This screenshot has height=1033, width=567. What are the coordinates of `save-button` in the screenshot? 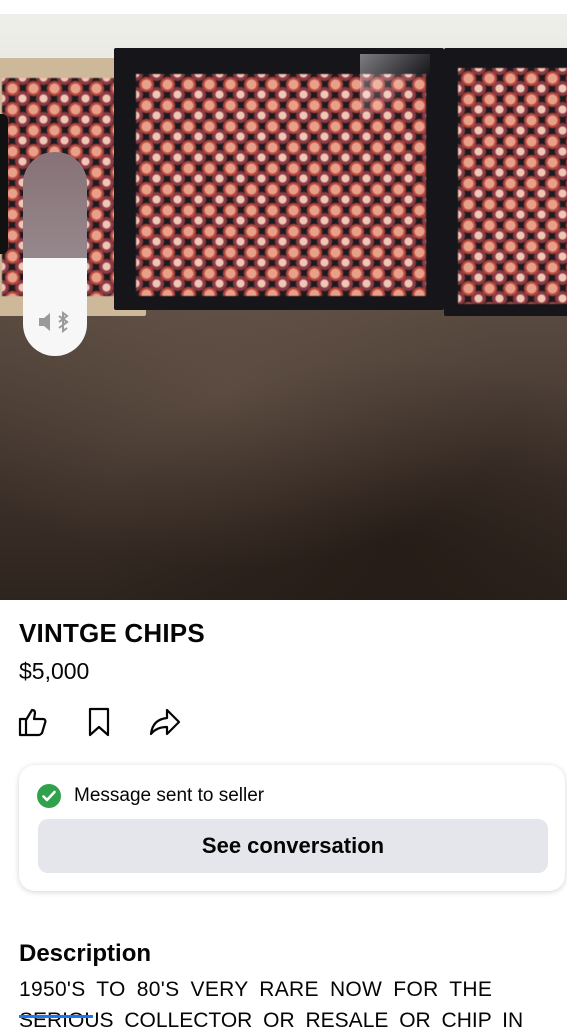 It's located at (99, 722).